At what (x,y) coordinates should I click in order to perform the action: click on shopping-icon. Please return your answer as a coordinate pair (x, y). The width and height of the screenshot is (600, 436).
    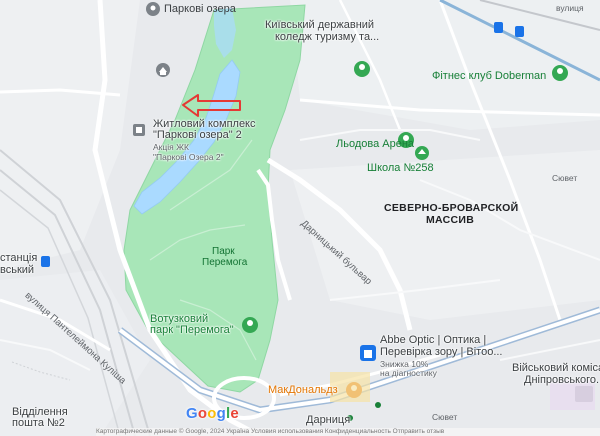
    Looking at the image, I should click on (368, 353).